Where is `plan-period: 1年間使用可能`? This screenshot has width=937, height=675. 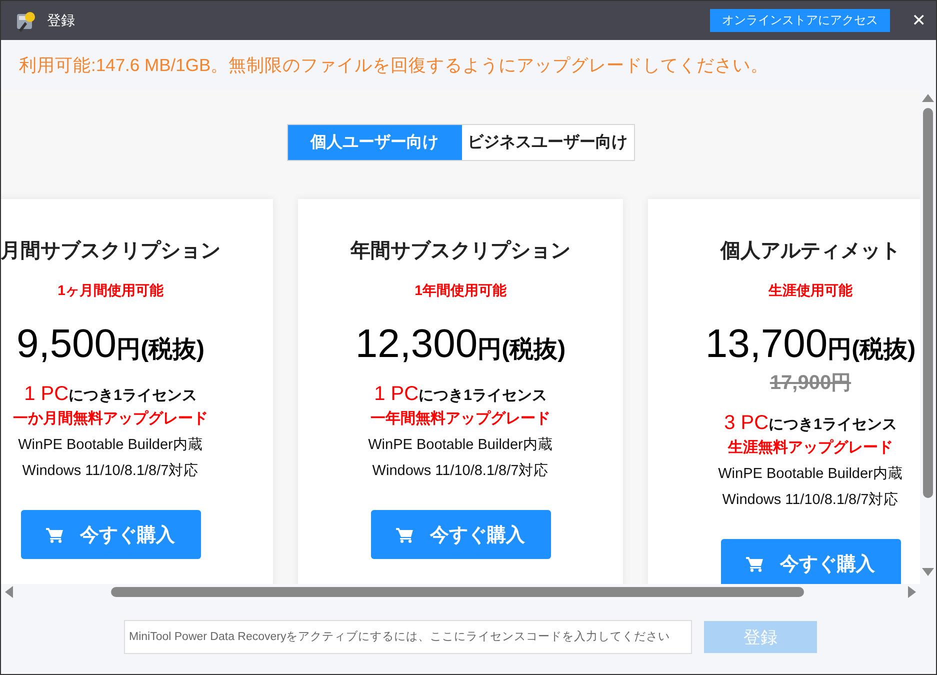 plan-period: 1年間使用可能 is located at coordinates (460, 291).